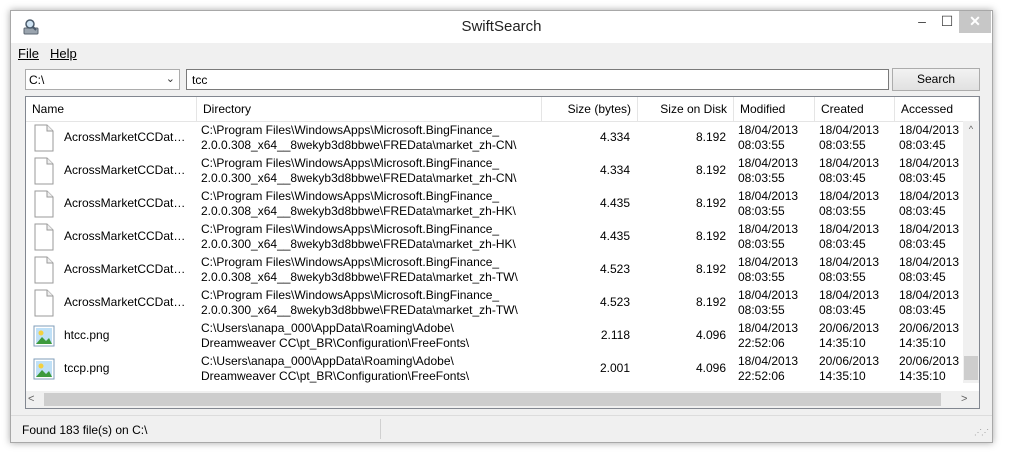 This screenshot has height=463, width=1010. Describe the element at coordinates (849, 328) in the screenshot. I see `created-date: 20/06/2013` at that location.